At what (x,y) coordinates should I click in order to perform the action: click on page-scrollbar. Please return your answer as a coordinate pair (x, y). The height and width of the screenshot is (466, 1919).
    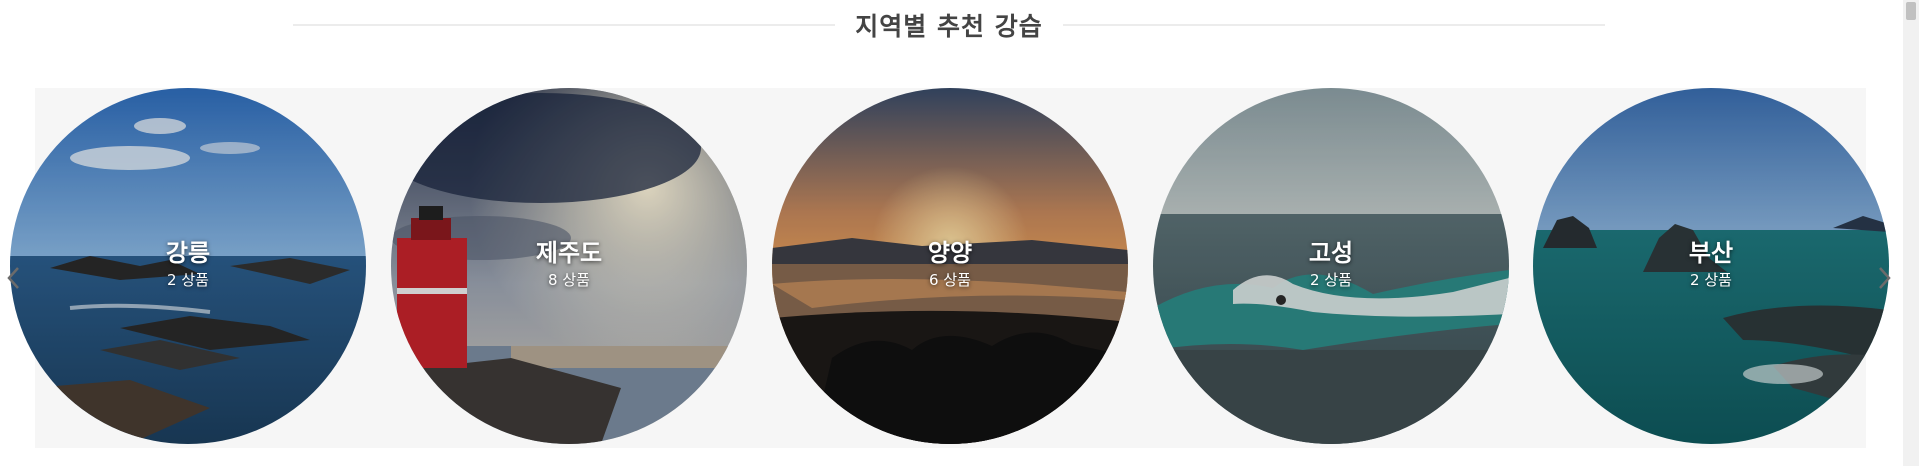
    Looking at the image, I should click on (1911, 233).